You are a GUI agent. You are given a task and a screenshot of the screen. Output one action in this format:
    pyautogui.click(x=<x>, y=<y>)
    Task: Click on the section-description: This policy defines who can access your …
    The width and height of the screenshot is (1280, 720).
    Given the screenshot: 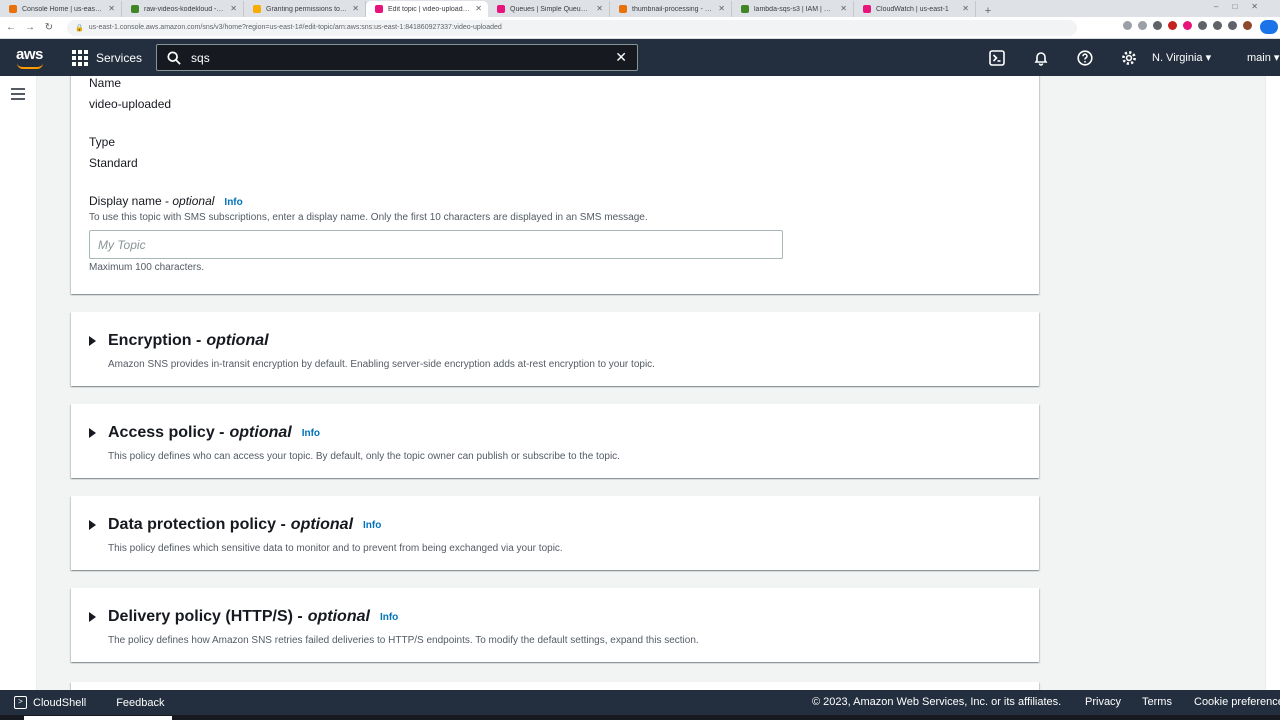 What is the action you would take?
    pyautogui.click(x=364, y=456)
    